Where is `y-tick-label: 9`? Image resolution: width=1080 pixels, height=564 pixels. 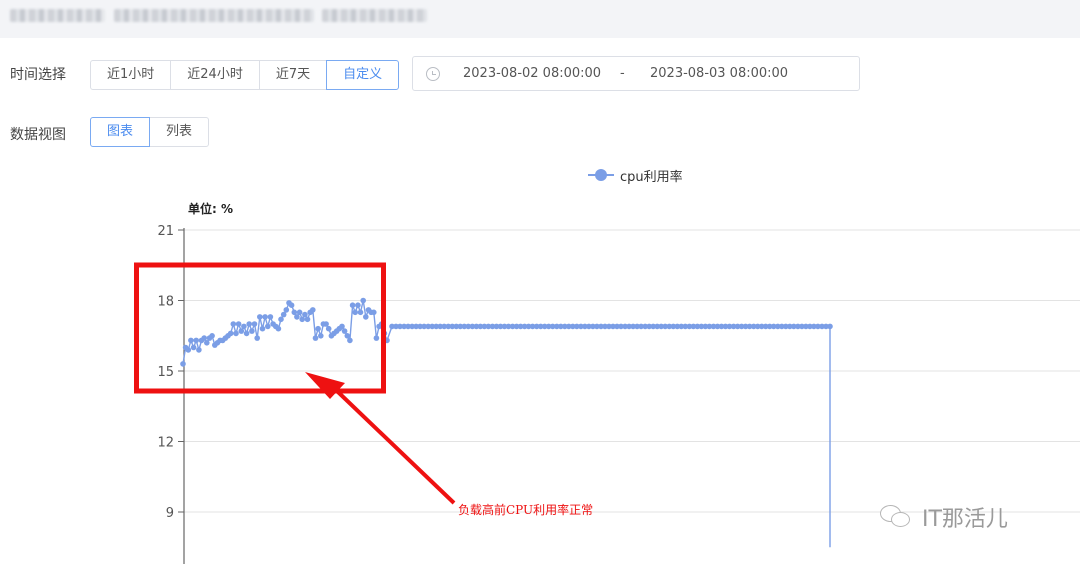
y-tick-label: 9 is located at coordinates (170, 513).